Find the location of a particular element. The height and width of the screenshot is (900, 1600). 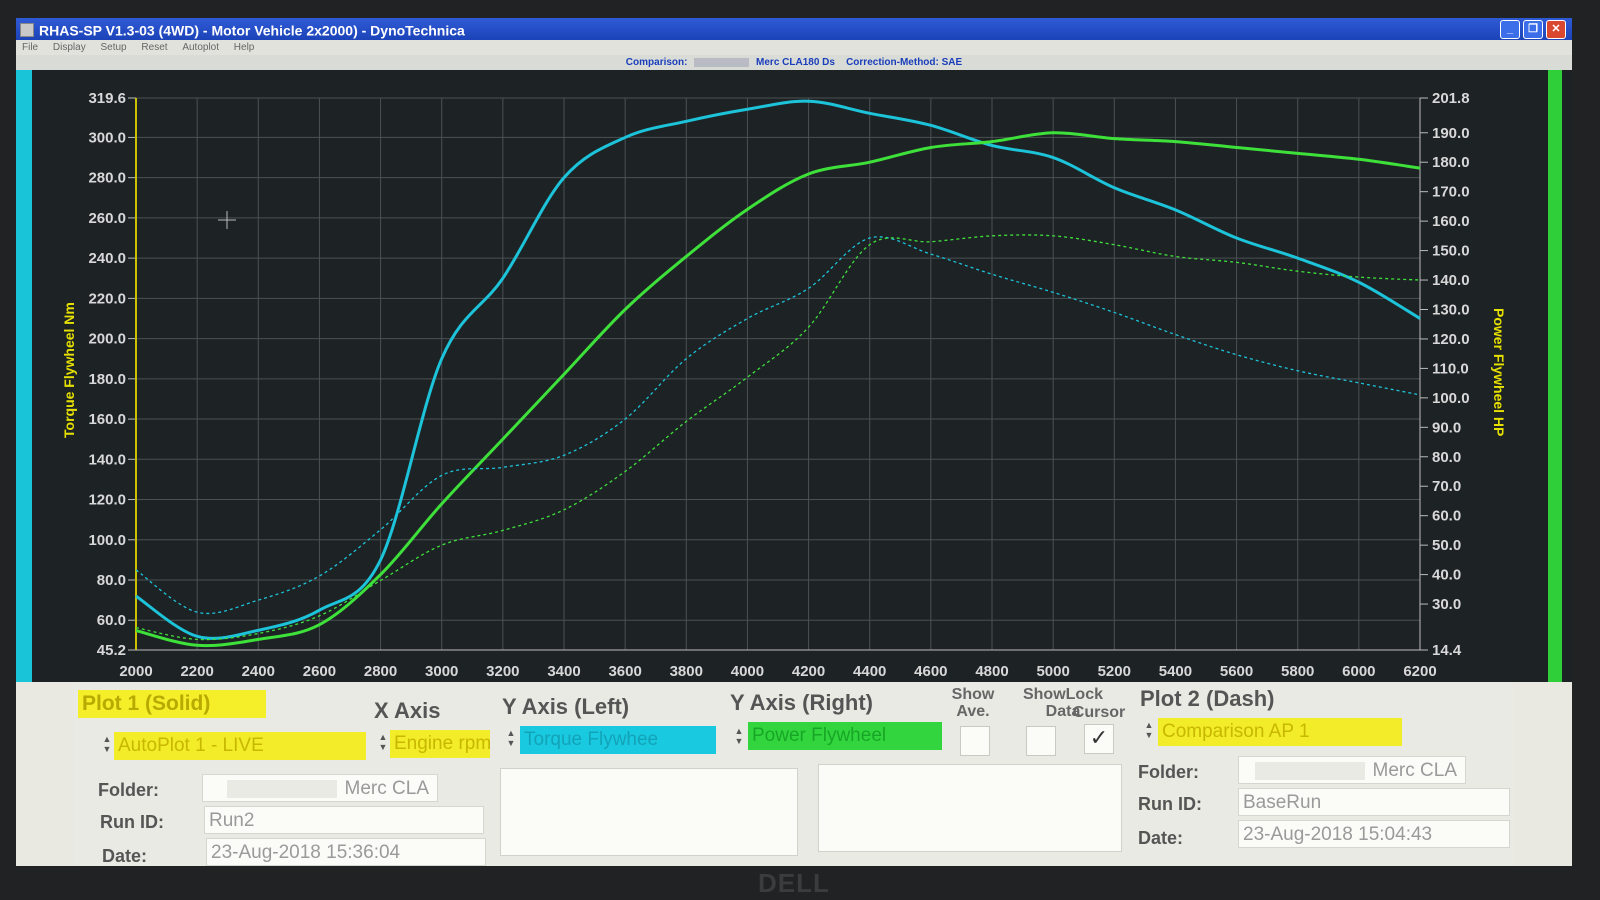

x-tick-label: 2400 is located at coordinates (258, 671).